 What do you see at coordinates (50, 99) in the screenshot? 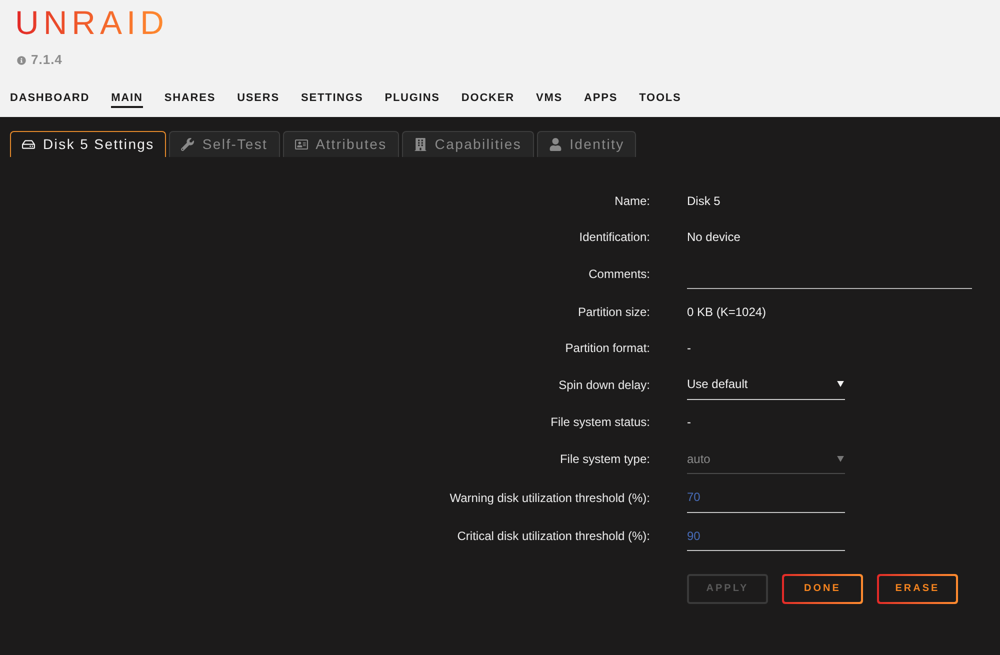
I see `nav-link: DASHBOARD` at bounding box center [50, 99].